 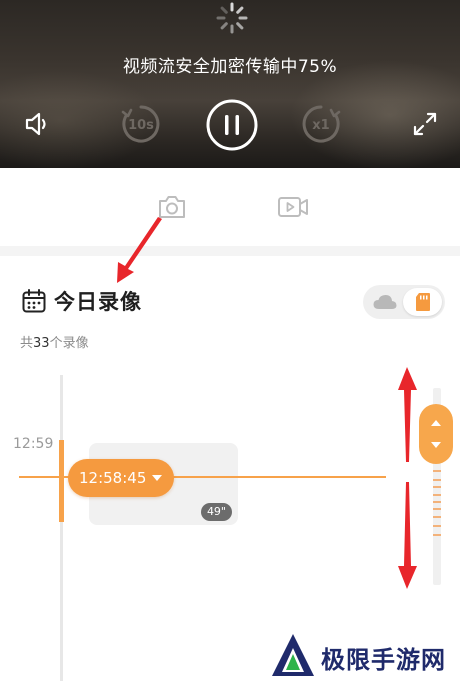 I want to click on annotation-arrow-down, so click(x=407, y=535).